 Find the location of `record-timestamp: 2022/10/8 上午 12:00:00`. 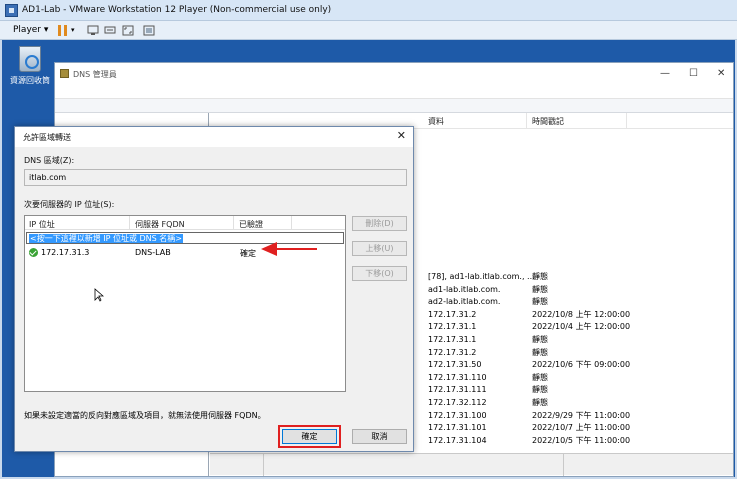

record-timestamp: 2022/10/8 上午 12:00:00 is located at coordinates (581, 314).